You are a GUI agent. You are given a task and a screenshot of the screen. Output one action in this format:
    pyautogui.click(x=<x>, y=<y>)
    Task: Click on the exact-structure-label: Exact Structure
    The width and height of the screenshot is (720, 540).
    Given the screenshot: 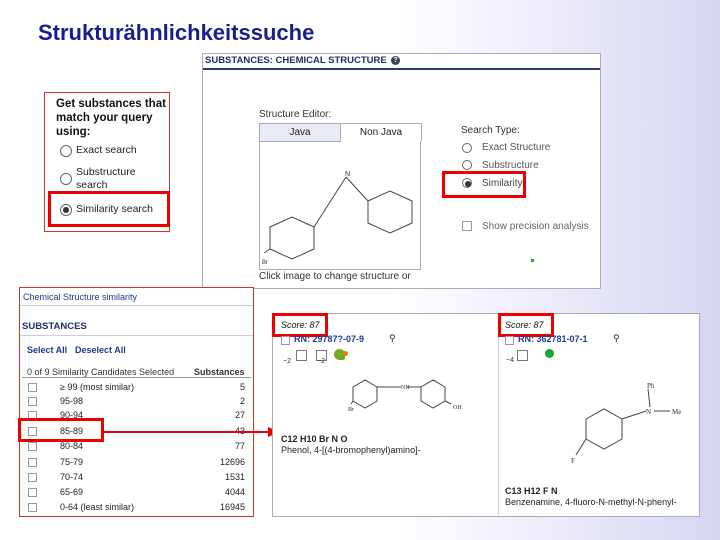 What is the action you would take?
    pyautogui.click(x=516, y=147)
    